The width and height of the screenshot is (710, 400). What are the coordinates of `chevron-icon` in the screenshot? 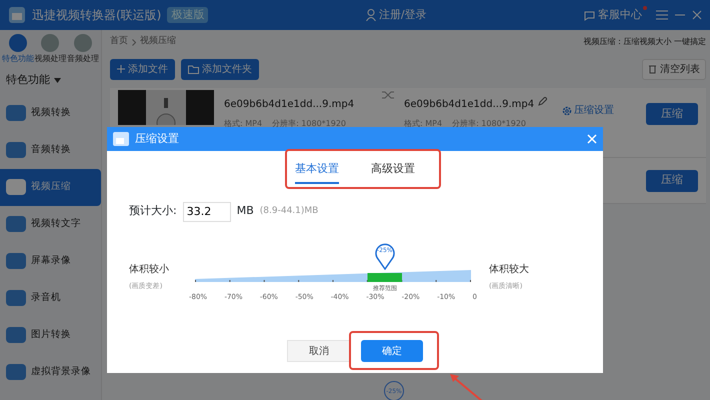 It's located at (134, 42).